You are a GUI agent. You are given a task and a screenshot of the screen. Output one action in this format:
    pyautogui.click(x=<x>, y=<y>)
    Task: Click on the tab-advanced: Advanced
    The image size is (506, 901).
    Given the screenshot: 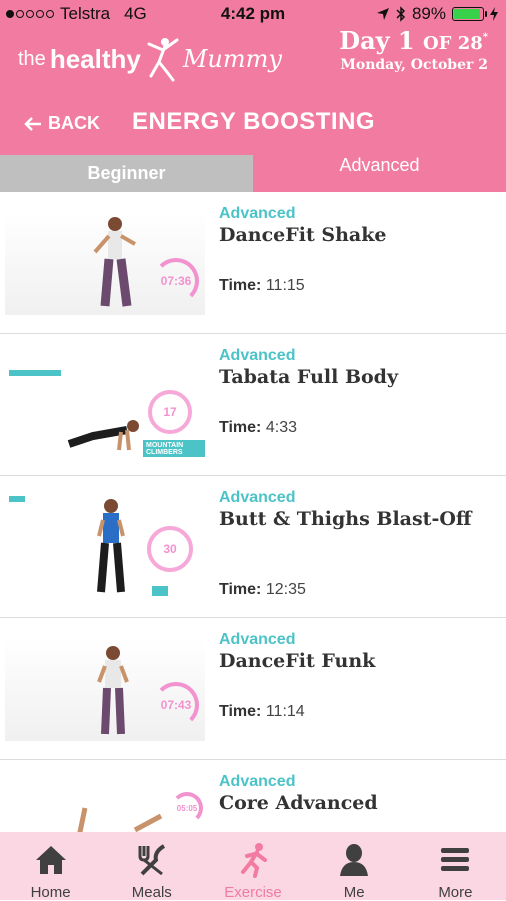 What is the action you would take?
    pyautogui.click(x=379, y=173)
    